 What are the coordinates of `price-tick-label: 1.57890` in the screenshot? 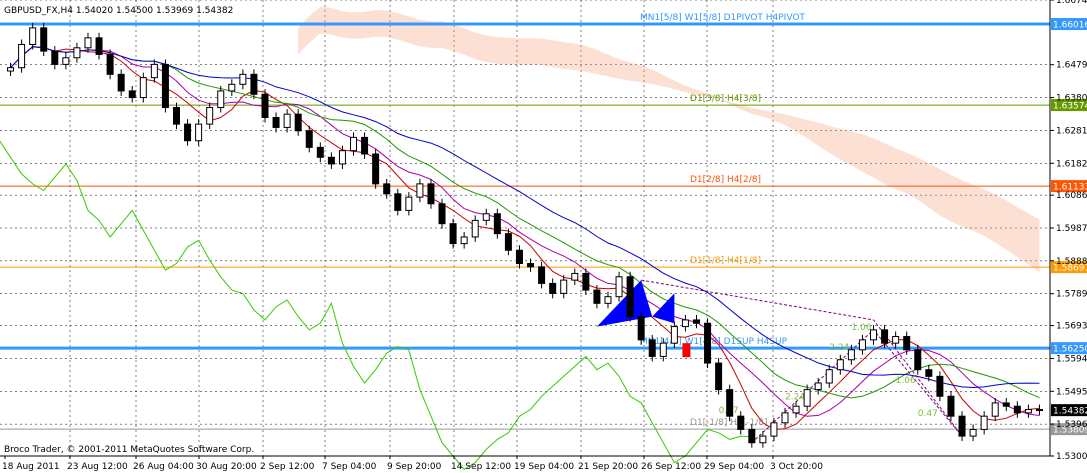 It's located at (1071, 295).